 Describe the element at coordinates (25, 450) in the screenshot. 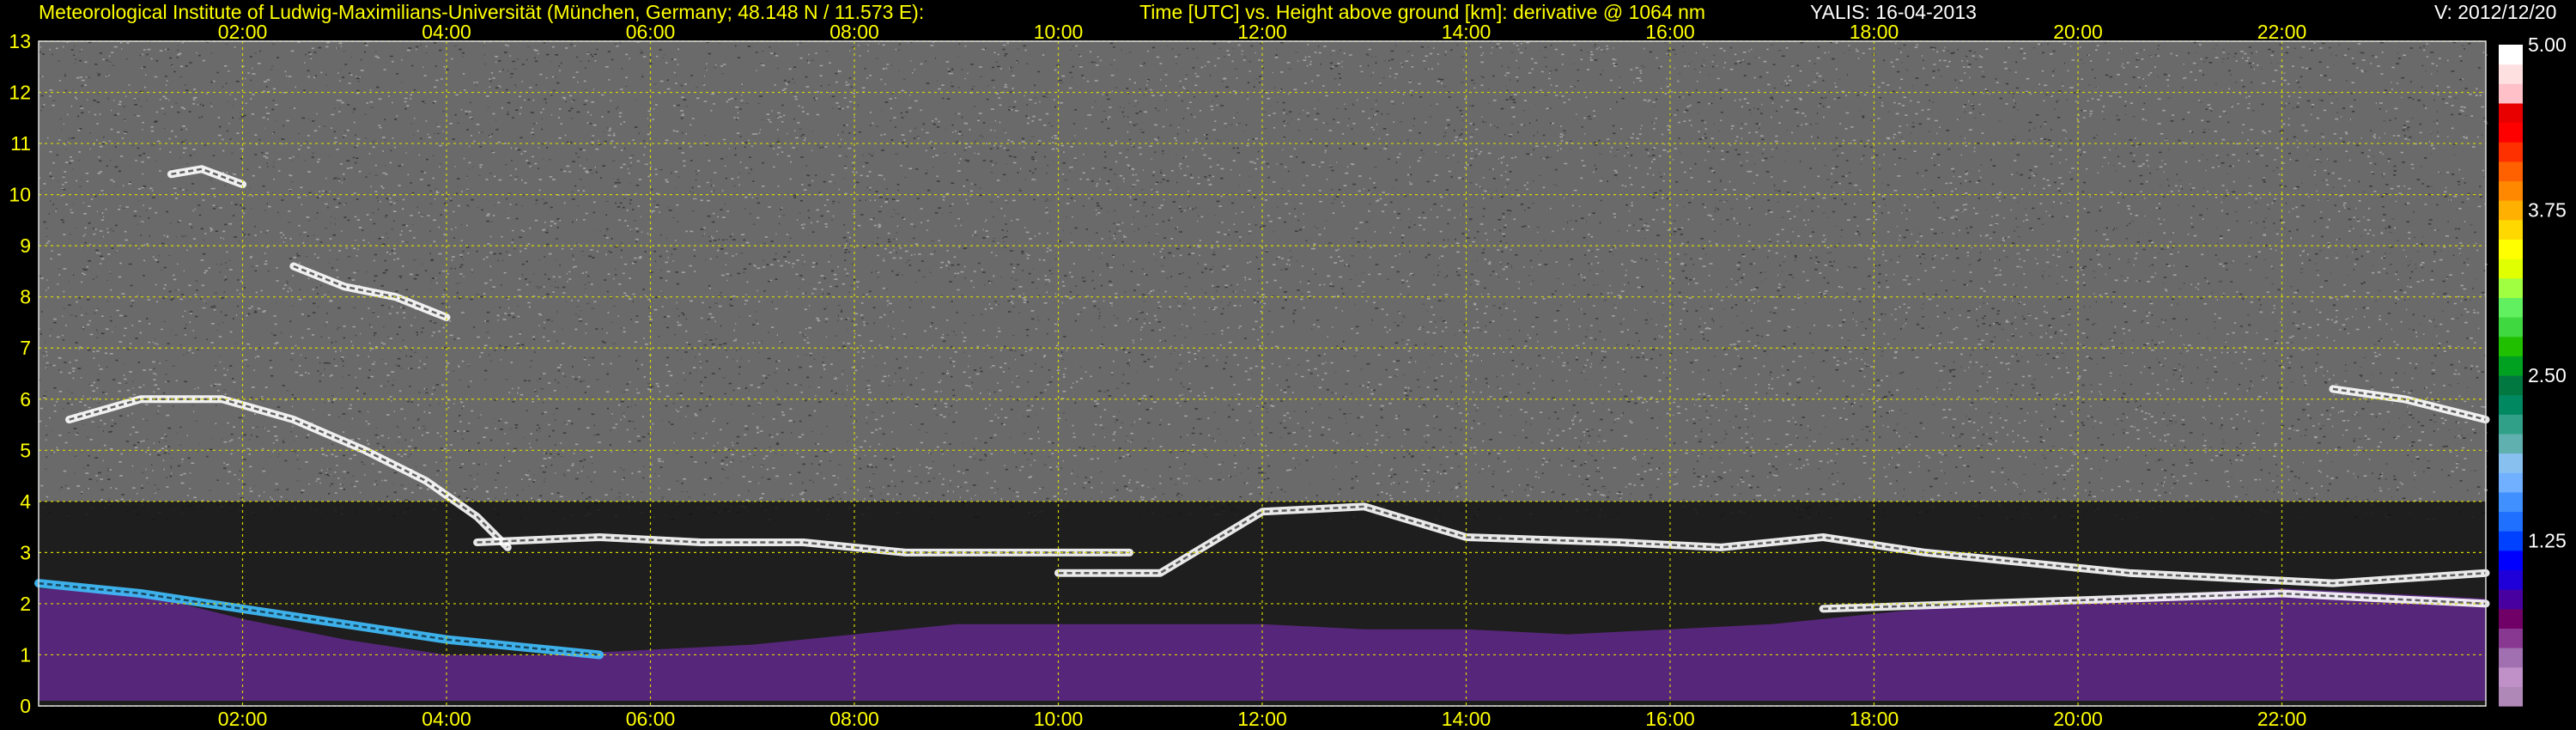

I see `y-tick-5: 5` at that location.